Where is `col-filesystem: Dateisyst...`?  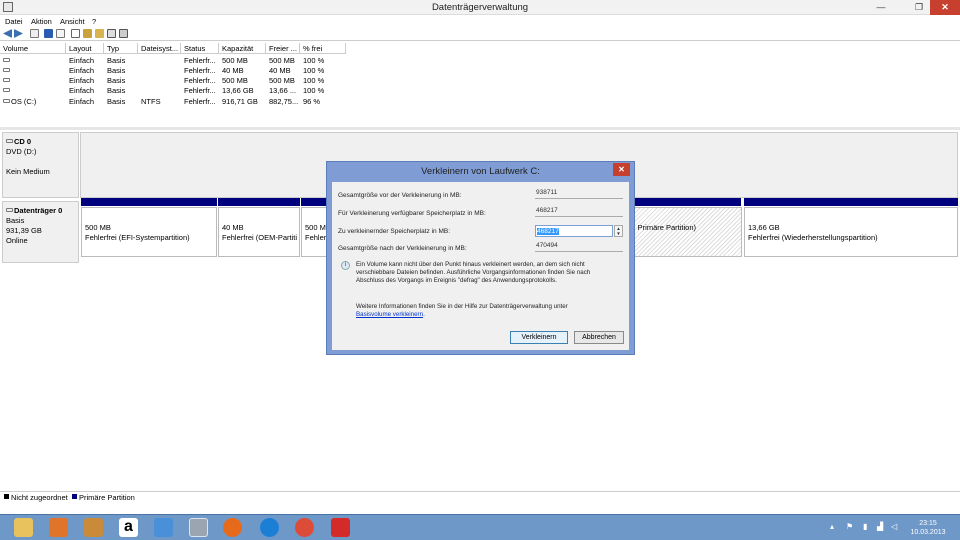 col-filesystem: Dateisyst... is located at coordinates (159, 48).